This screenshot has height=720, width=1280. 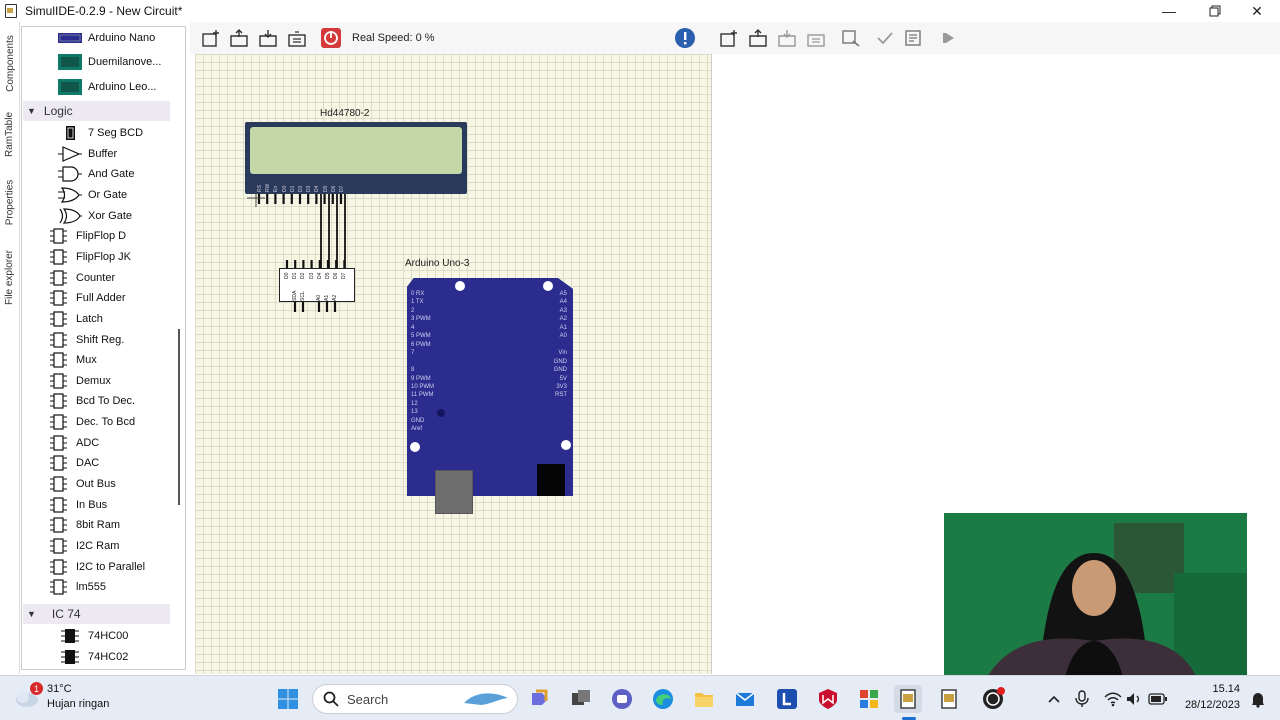 What do you see at coordinates (416, 429) in the screenshot?
I see `arduino-pin-label: Aref` at bounding box center [416, 429].